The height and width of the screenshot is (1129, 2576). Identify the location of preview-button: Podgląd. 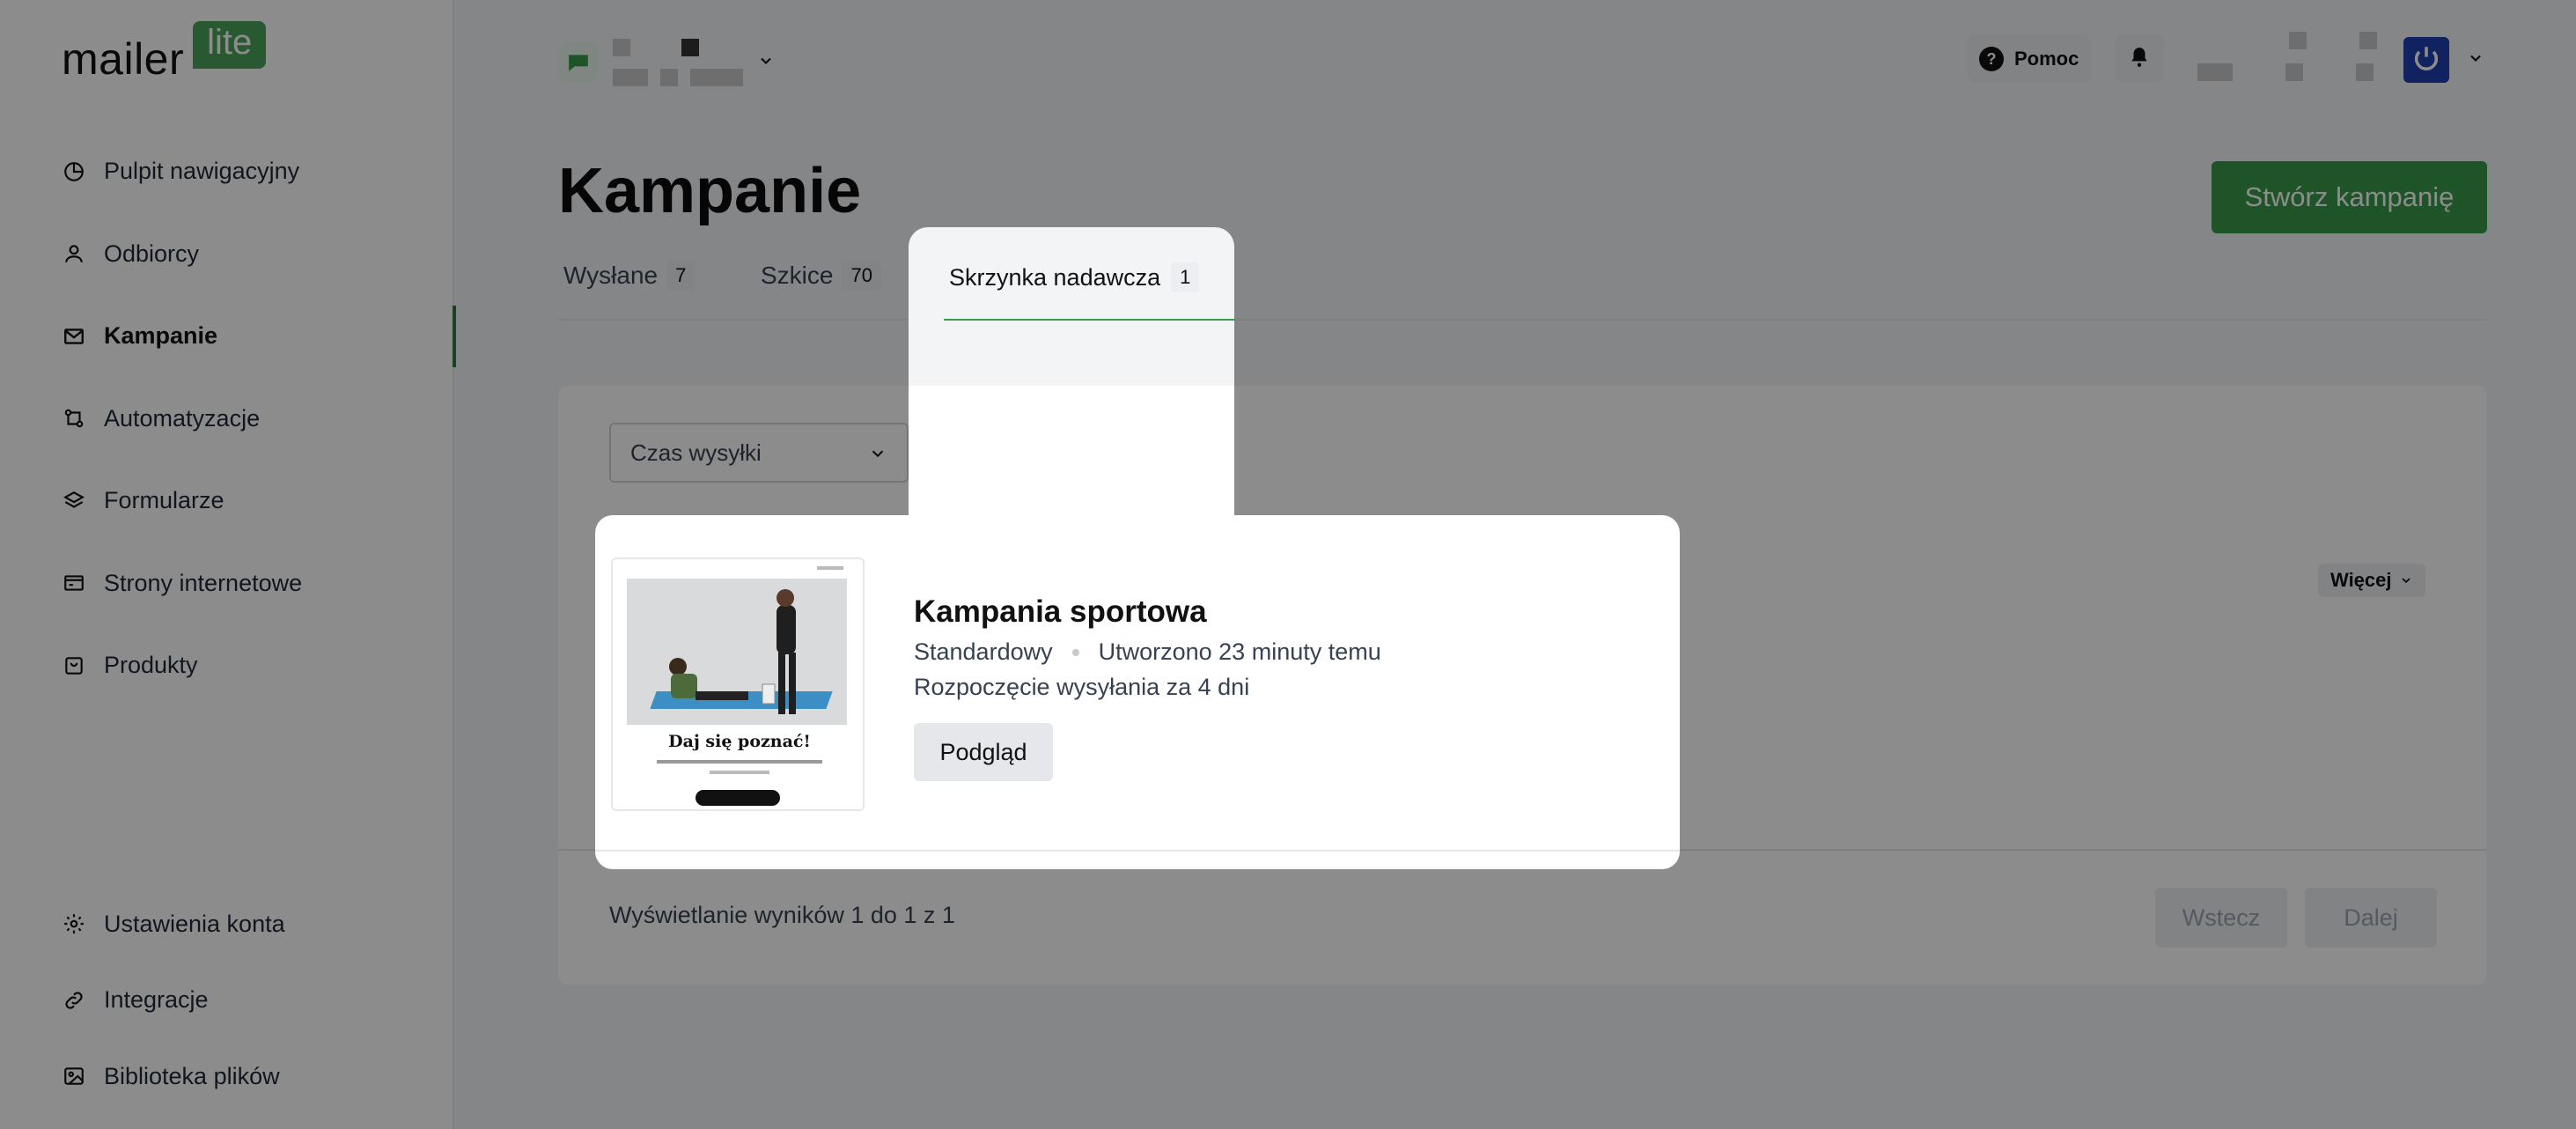
(984, 752).